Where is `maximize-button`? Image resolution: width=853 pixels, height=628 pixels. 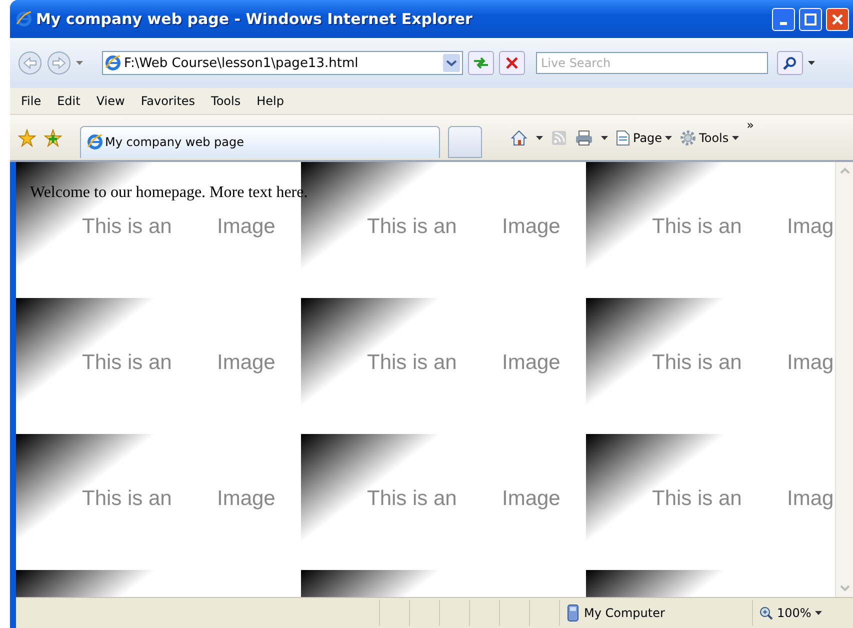 maximize-button is located at coordinates (810, 19).